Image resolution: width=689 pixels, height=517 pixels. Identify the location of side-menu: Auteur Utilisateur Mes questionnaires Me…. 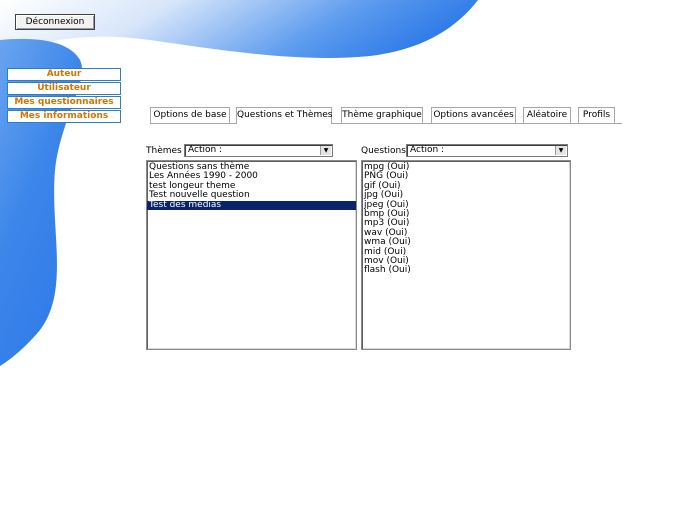
(64, 96).